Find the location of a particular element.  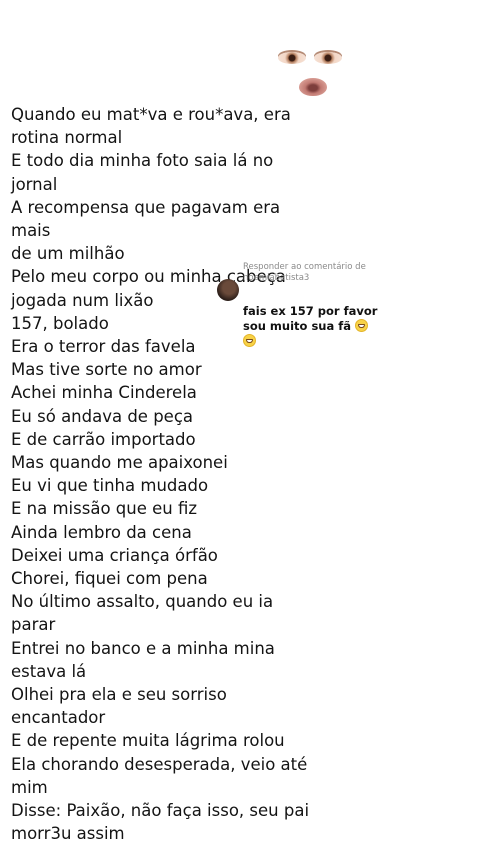

comment-line is located at coordinates (313, 341).